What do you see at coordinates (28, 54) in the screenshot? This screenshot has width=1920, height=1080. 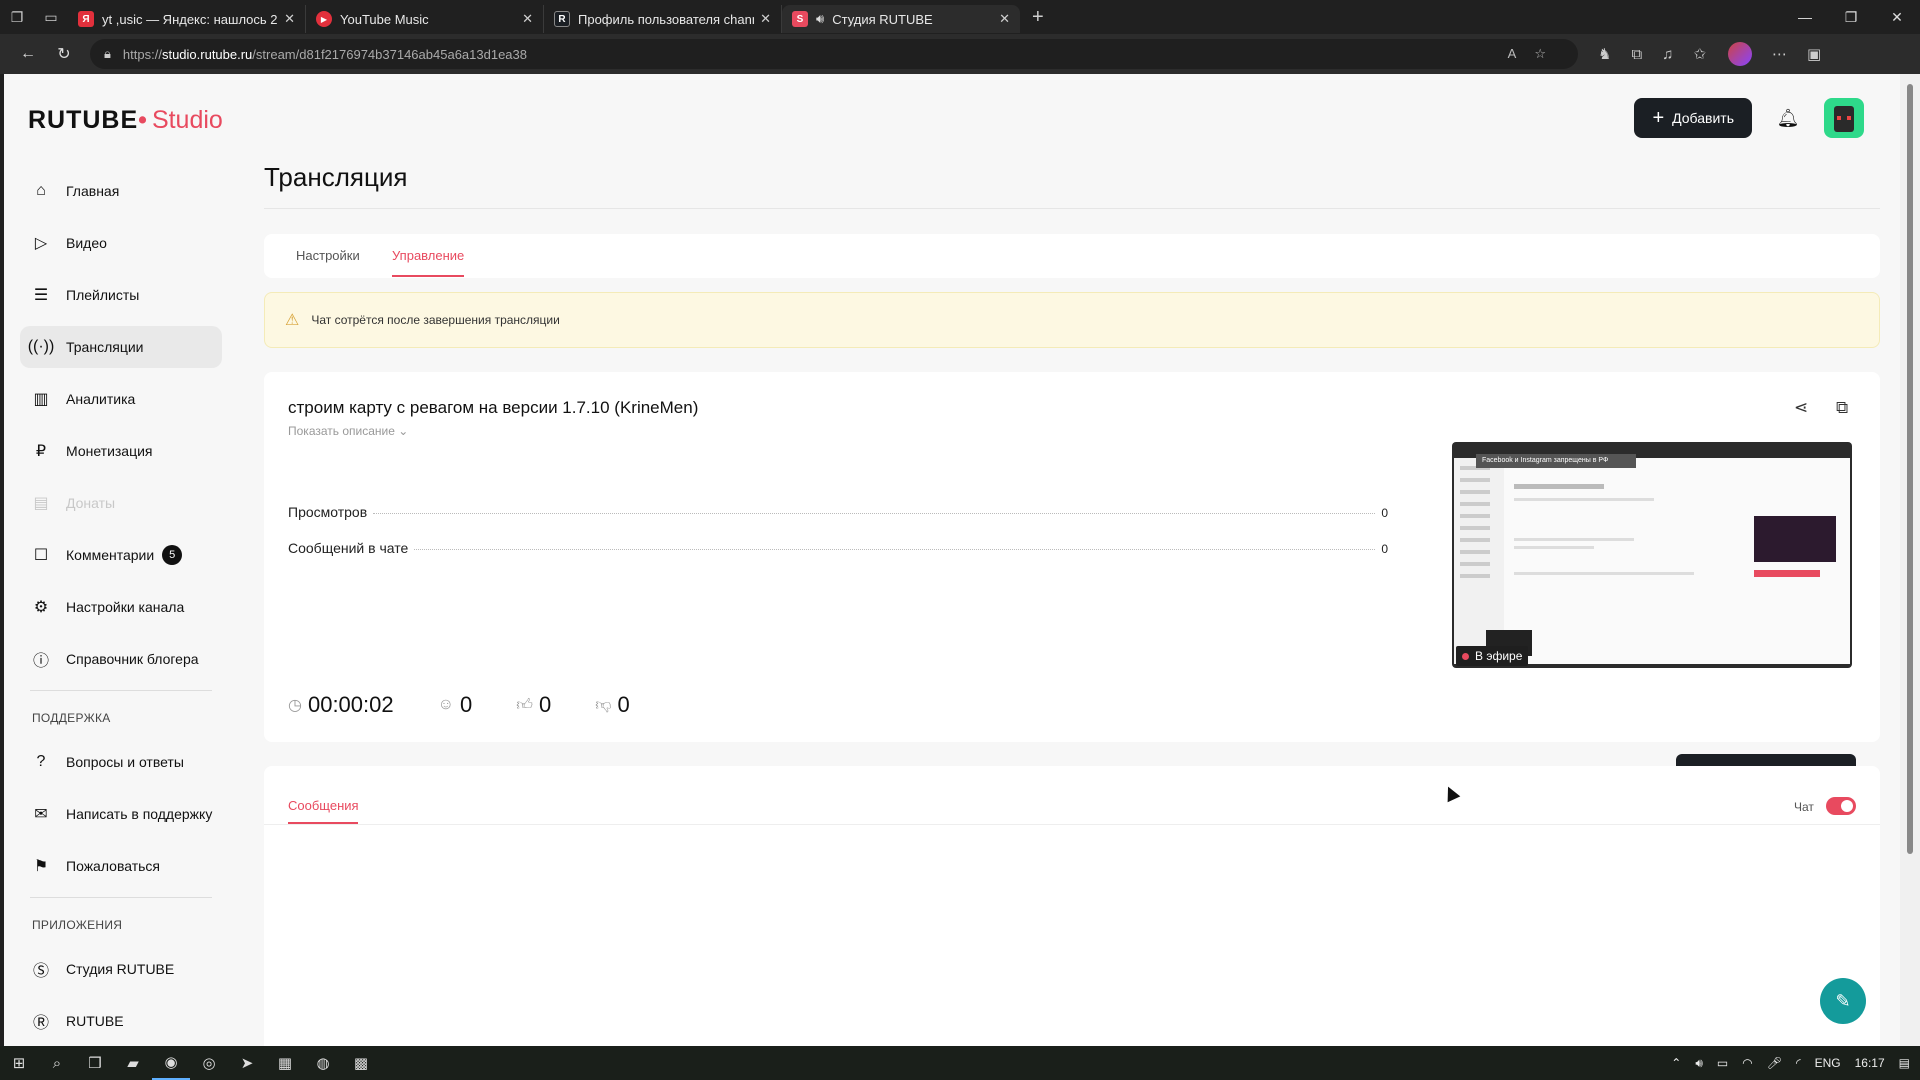 I see `back-icon: ←` at bounding box center [28, 54].